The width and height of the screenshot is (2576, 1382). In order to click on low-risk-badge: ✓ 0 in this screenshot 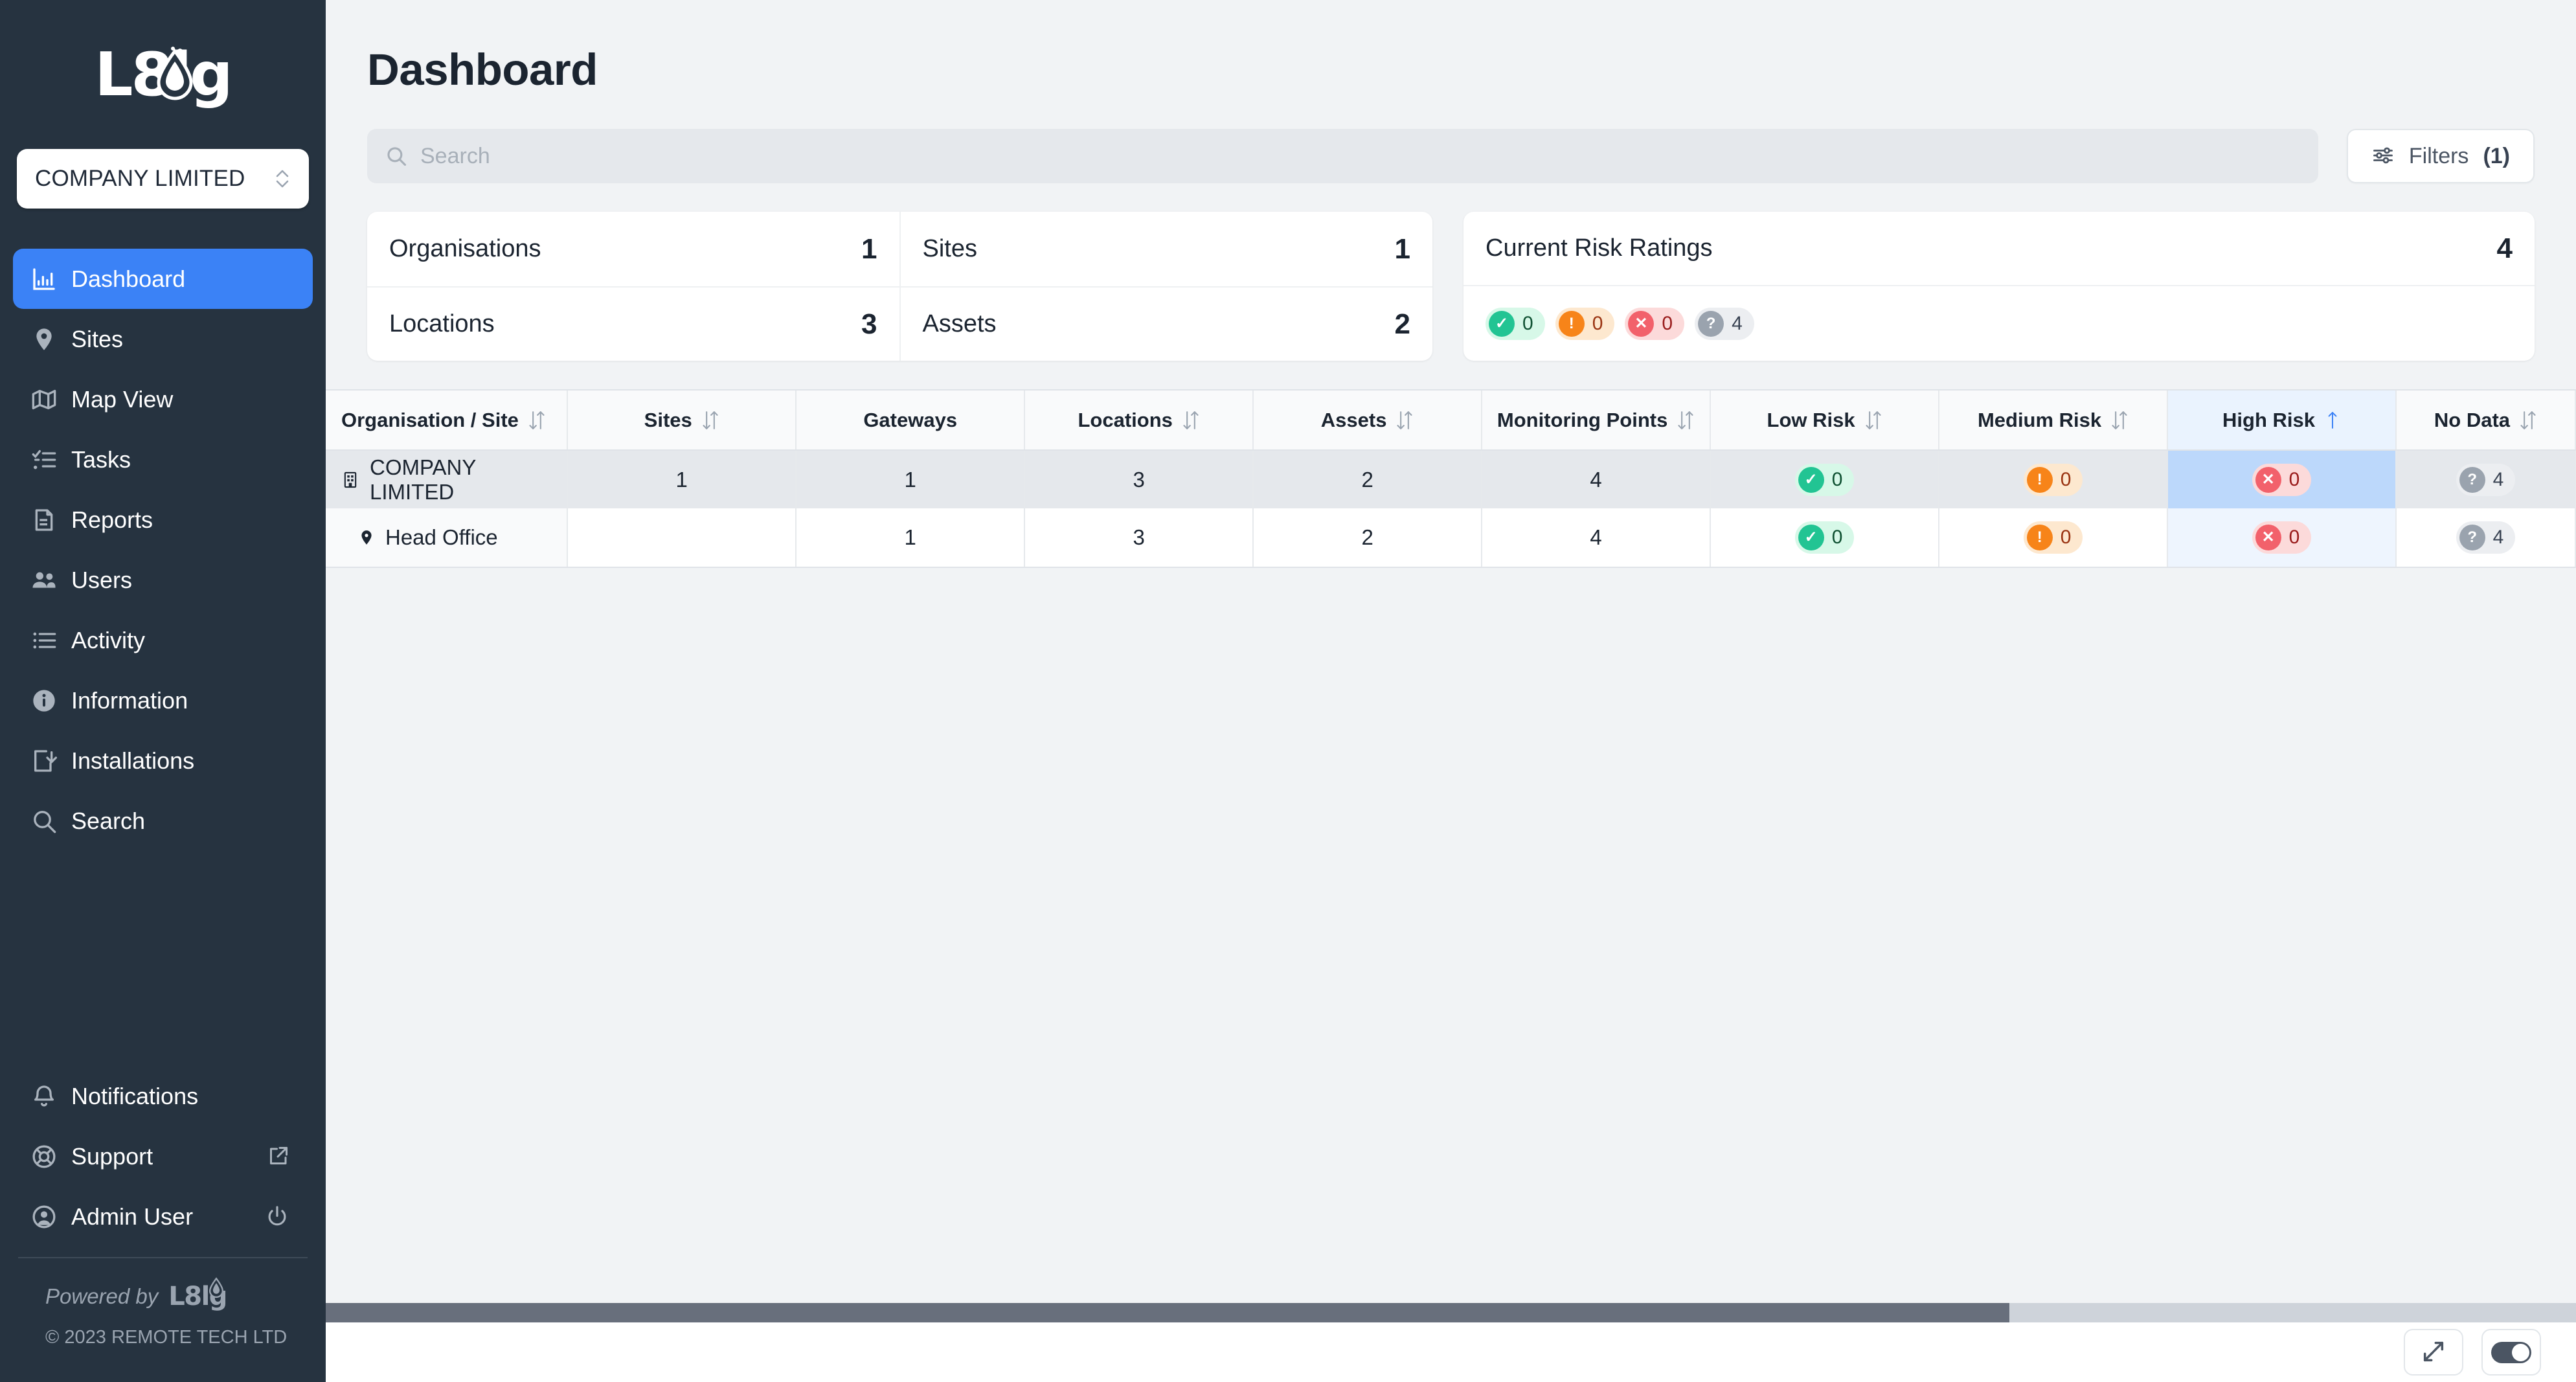, I will do `click(1824, 480)`.